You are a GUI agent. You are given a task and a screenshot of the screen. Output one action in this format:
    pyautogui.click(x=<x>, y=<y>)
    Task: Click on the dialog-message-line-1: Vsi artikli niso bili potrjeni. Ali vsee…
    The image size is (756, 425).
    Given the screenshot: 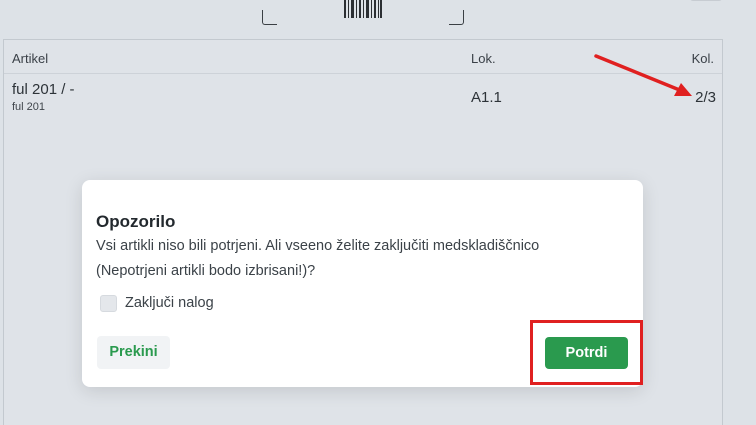 What is the action you would take?
    pyautogui.click(x=318, y=246)
    